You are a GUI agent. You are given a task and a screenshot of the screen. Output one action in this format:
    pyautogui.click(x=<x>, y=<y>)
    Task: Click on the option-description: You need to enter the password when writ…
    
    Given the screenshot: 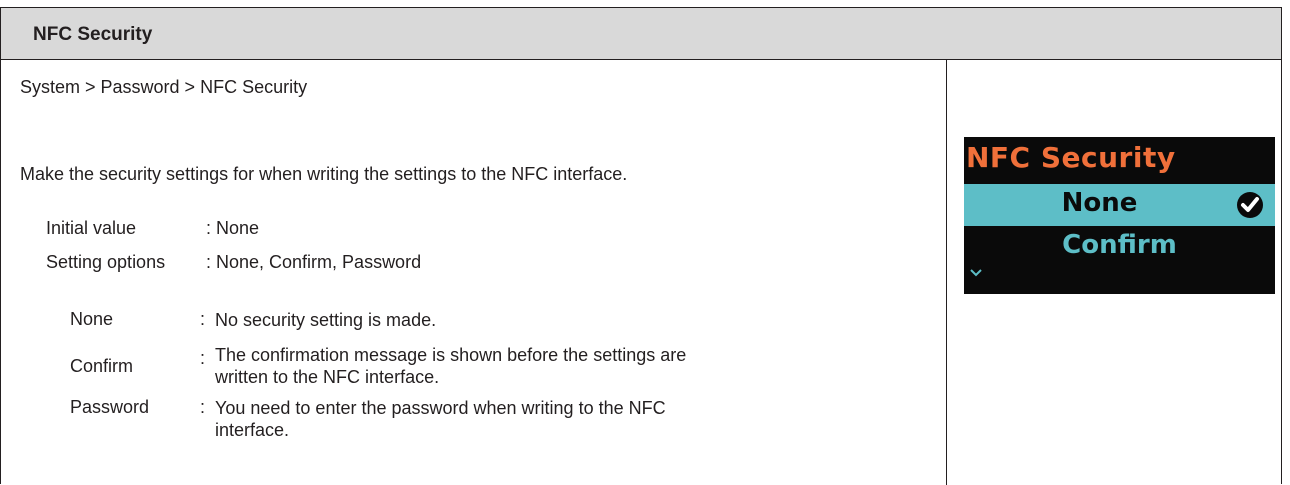 What is the action you would take?
    pyautogui.click(x=440, y=419)
    